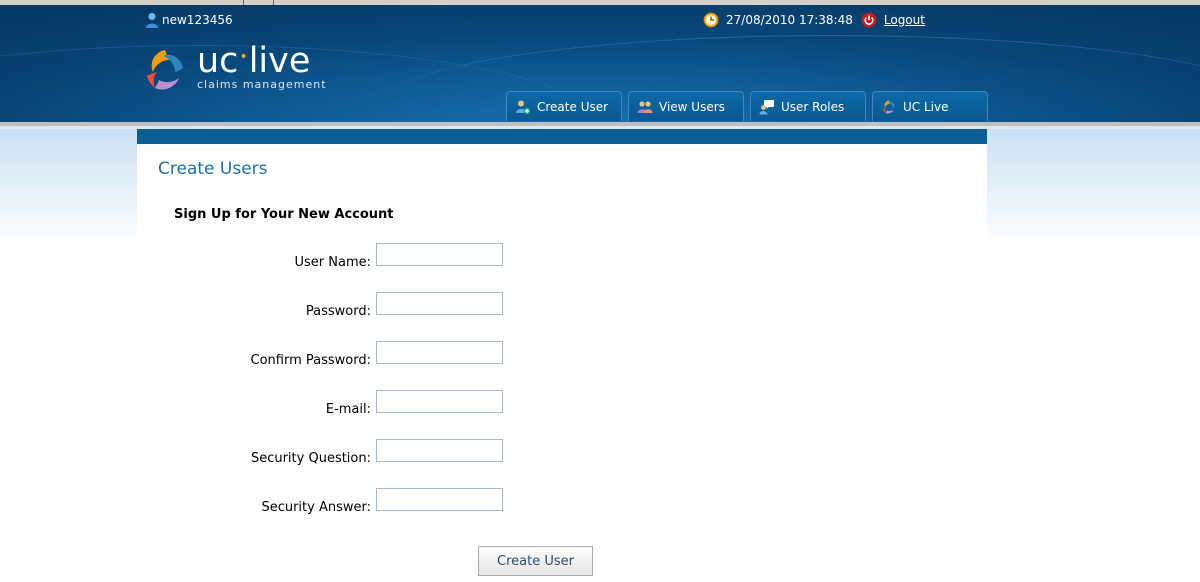  I want to click on content-top-bar, so click(562, 136).